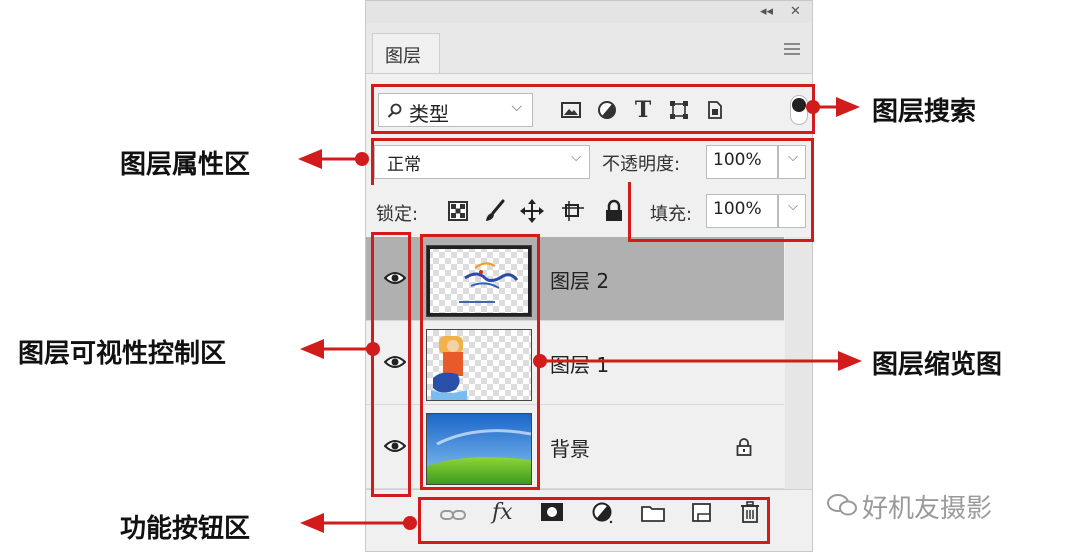  I want to click on callout-function-buttons: 功能按钮区, so click(185, 529).